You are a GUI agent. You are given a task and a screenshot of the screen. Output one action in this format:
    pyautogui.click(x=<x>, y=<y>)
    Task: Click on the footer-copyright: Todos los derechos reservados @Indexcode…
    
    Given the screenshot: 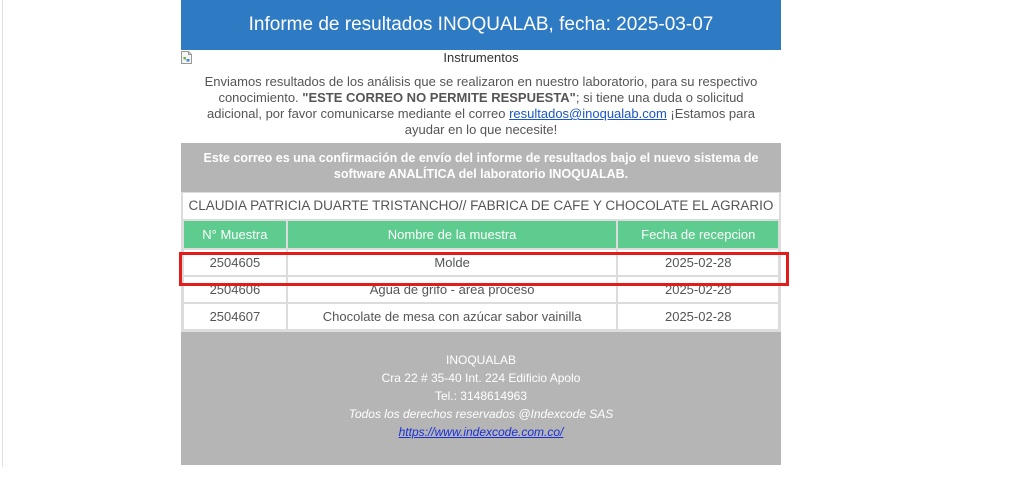 What is the action you would take?
    pyautogui.click(x=481, y=414)
    